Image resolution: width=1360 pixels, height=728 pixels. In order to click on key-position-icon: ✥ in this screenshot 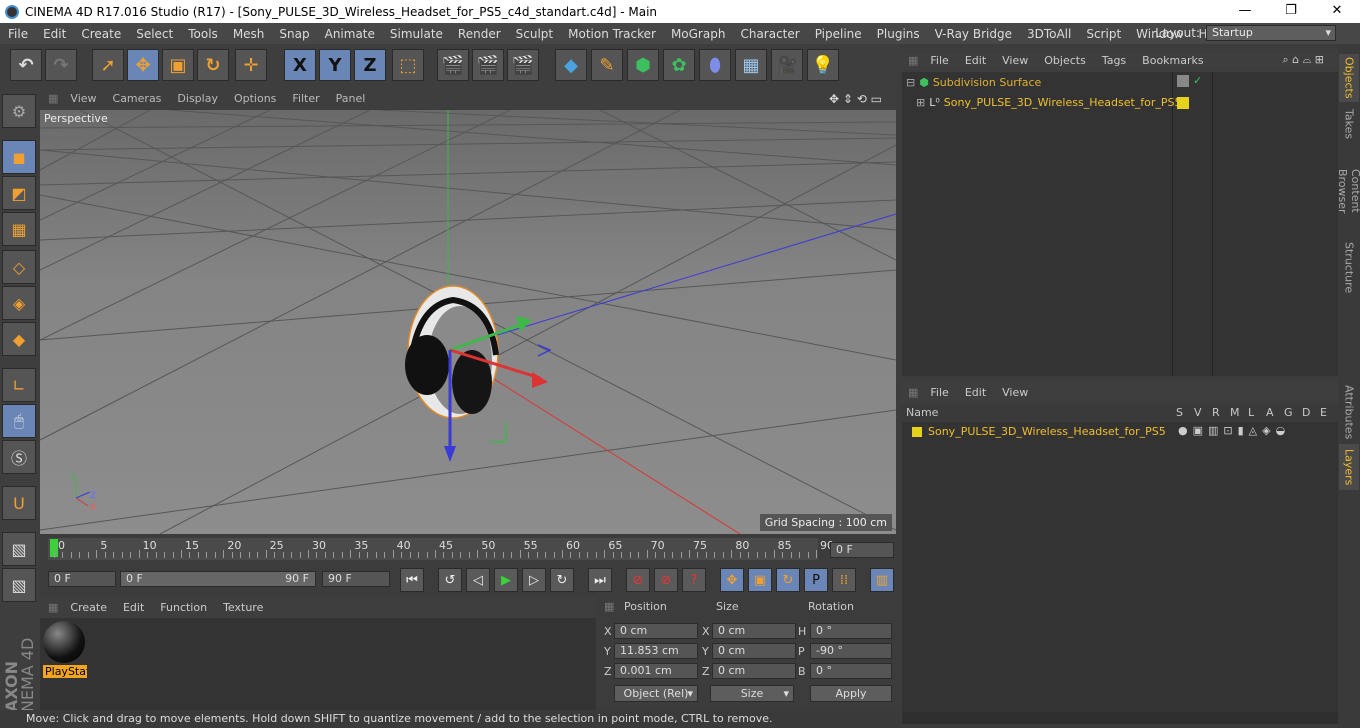, I will do `click(732, 580)`.